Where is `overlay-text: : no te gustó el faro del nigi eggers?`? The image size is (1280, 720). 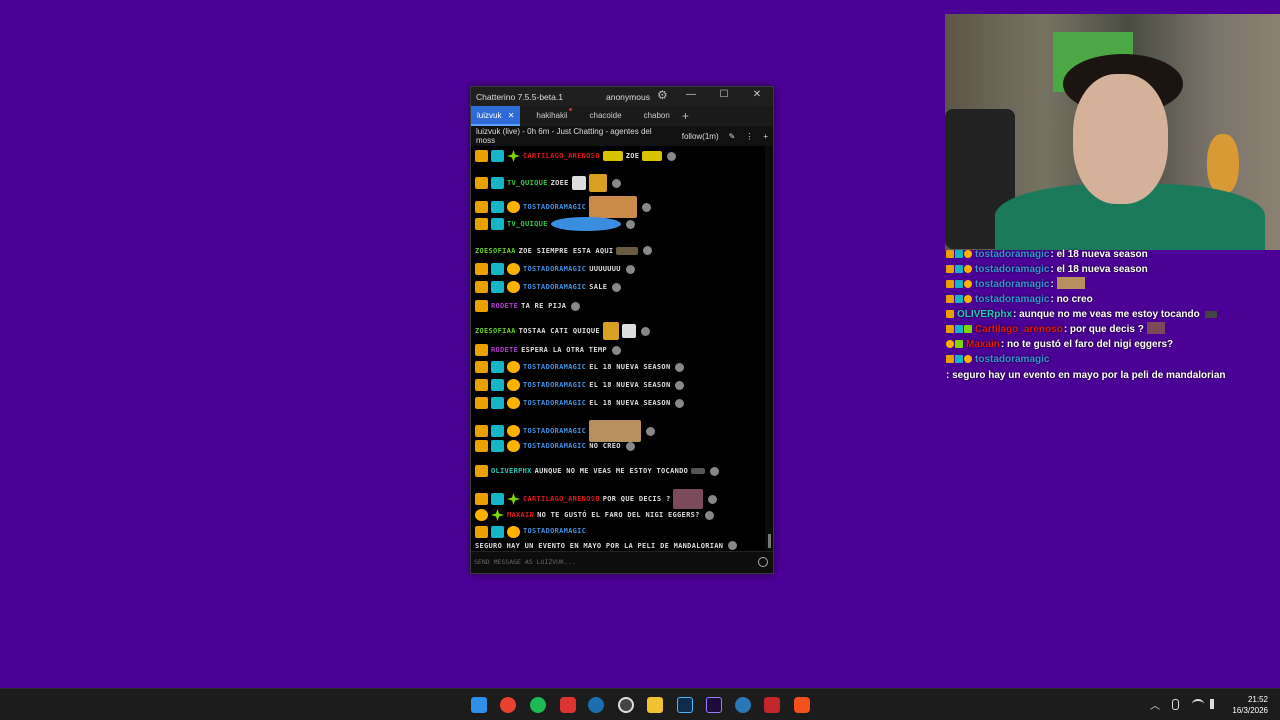
overlay-text: : no te gustó el faro del nigi eggers? is located at coordinates (1087, 344).